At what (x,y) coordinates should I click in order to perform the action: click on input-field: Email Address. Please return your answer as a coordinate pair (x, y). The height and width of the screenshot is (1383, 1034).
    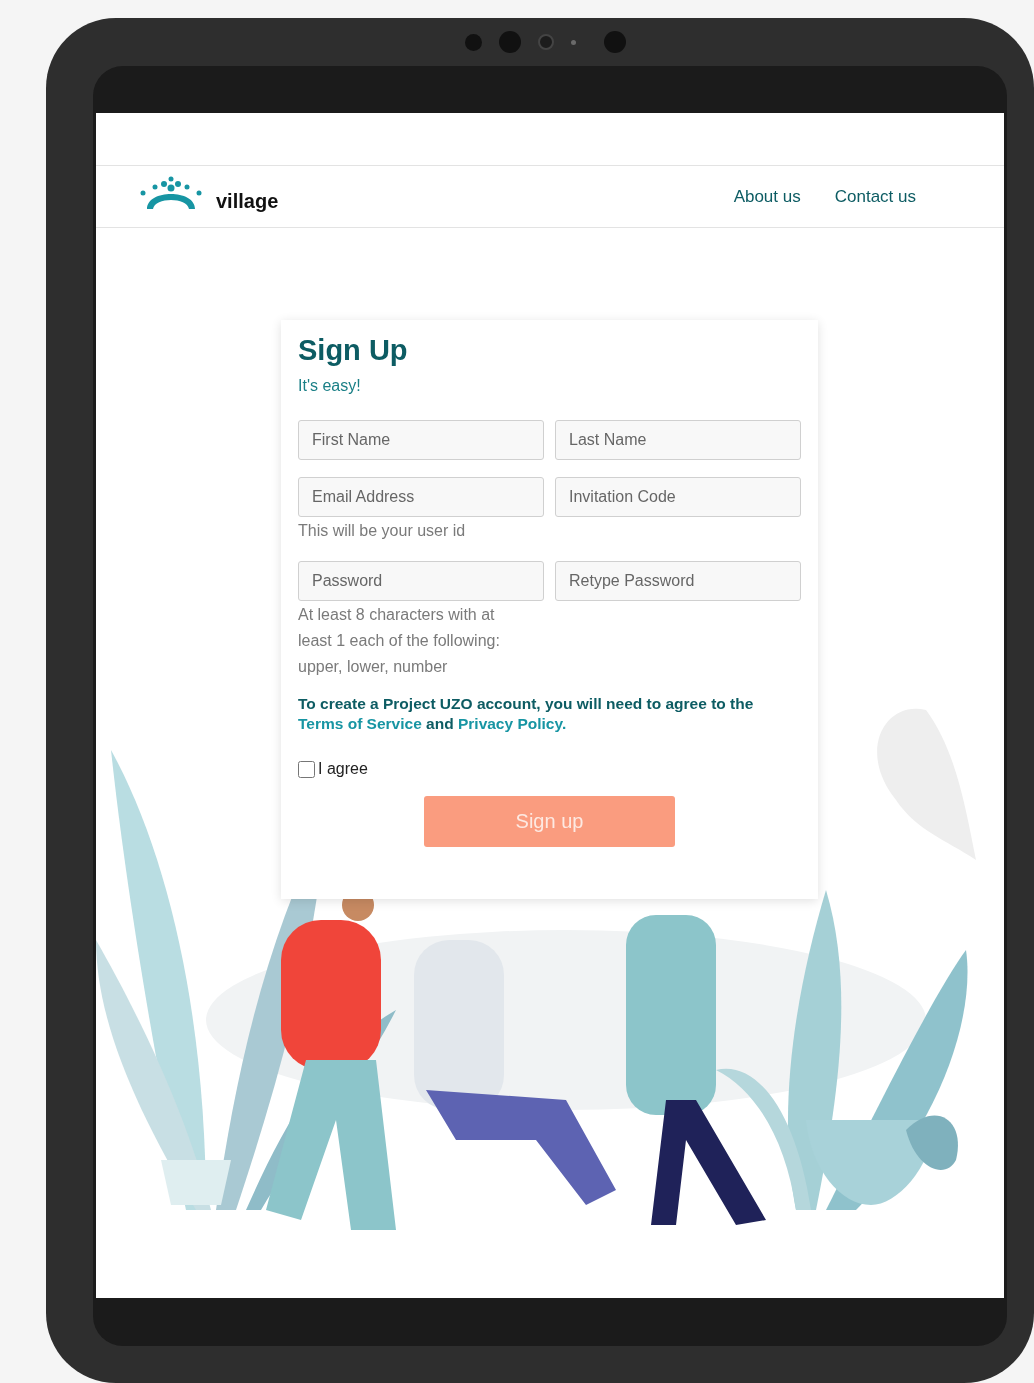
    Looking at the image, I should click on (421, 497).